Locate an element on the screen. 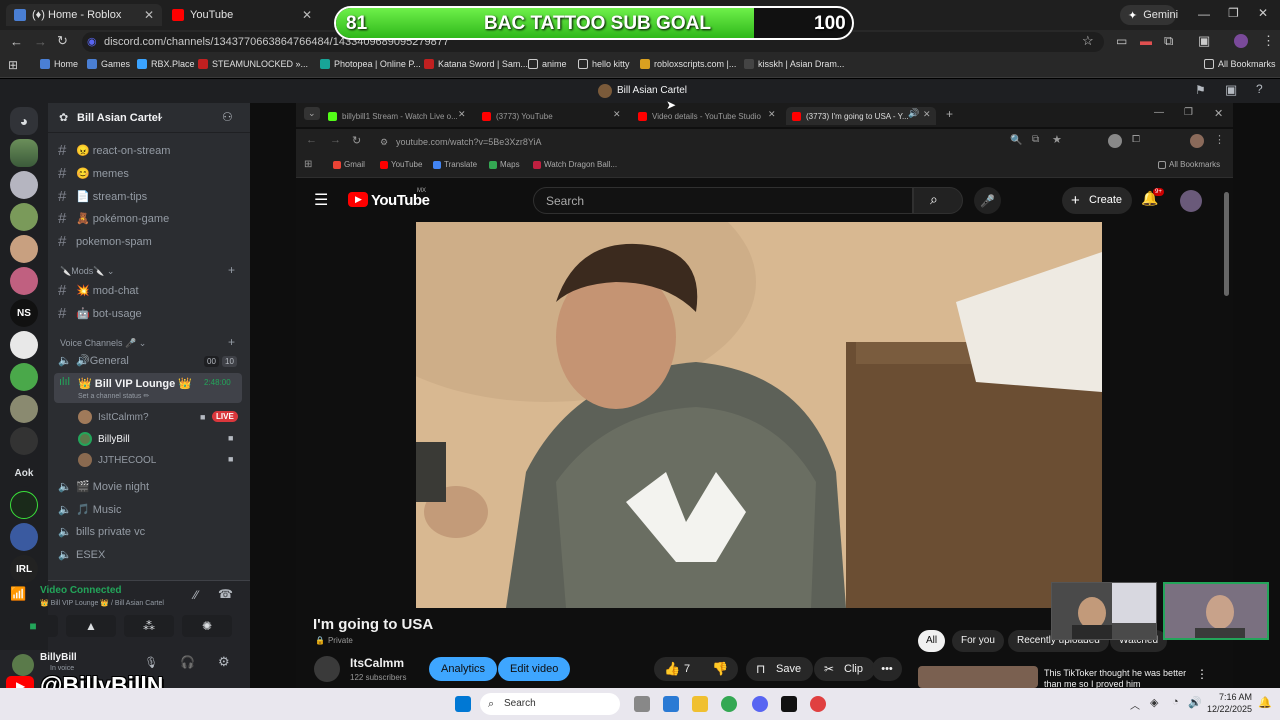 This screenshot has height=720, width=1280. channel-memes: # 😊 memes is located at coordinates (93, 173).